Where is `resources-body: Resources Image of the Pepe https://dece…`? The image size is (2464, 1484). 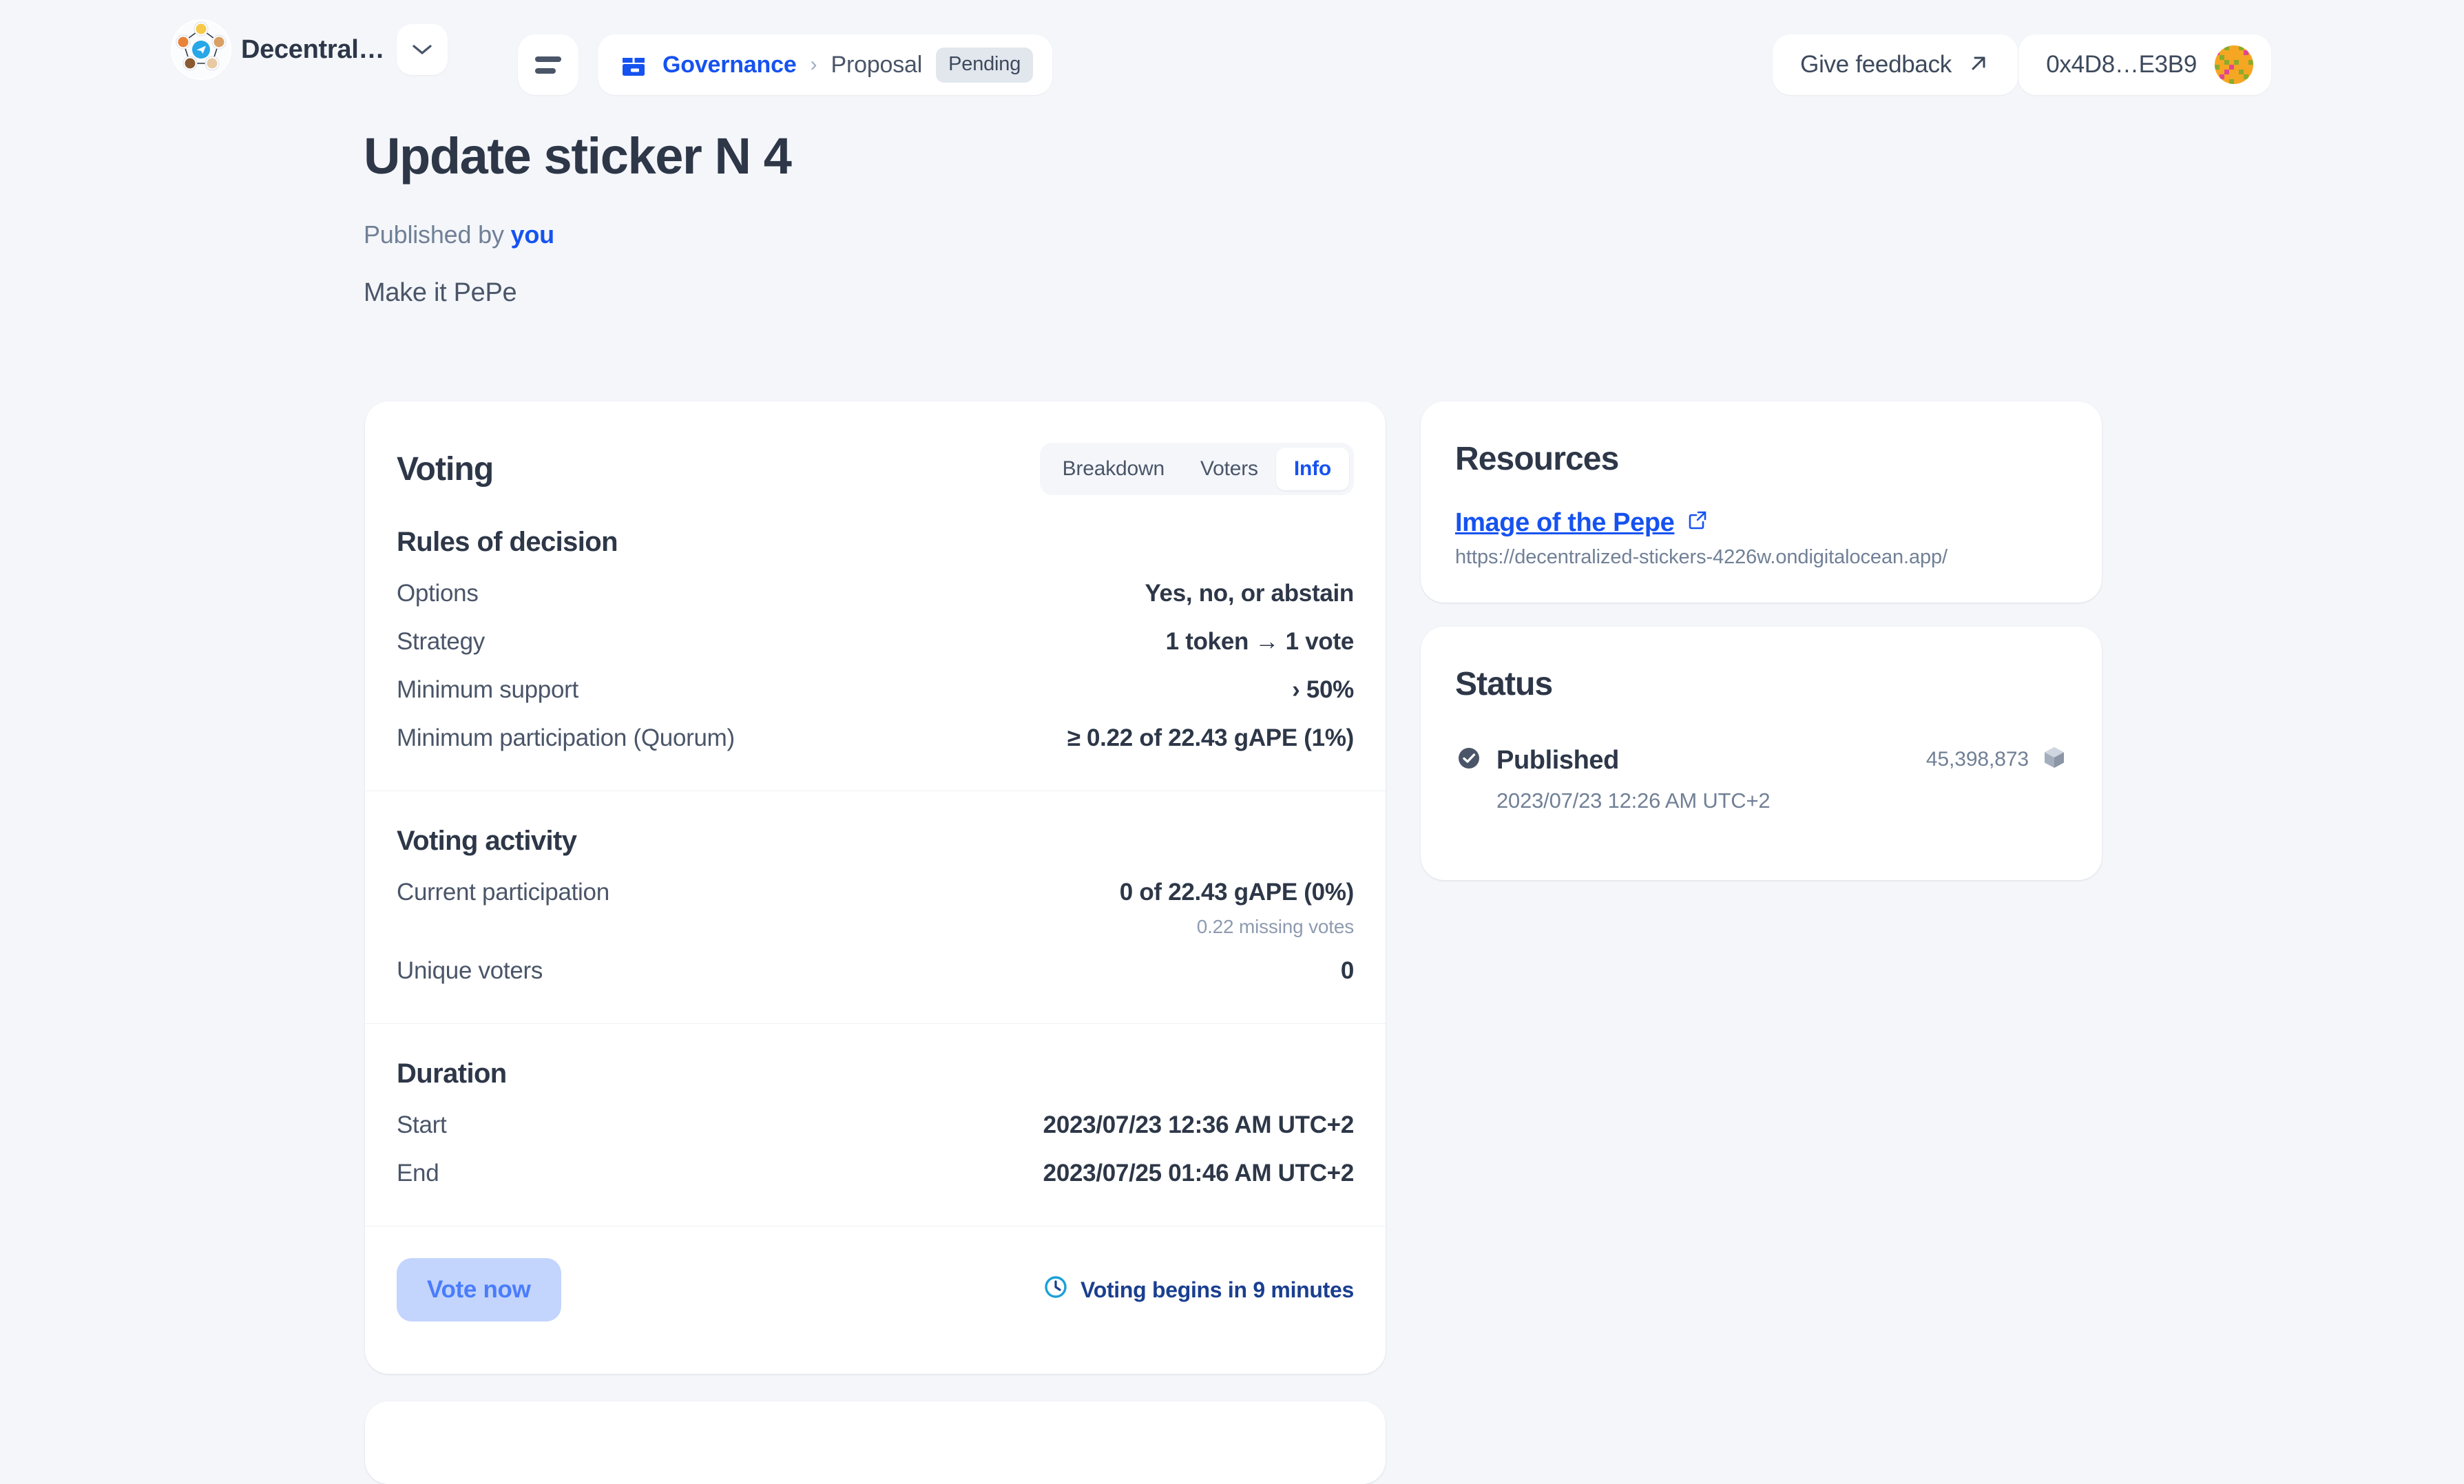
resources-body: Resources Image of the Pepe https://dece… is located at coordinates (1761, 485).